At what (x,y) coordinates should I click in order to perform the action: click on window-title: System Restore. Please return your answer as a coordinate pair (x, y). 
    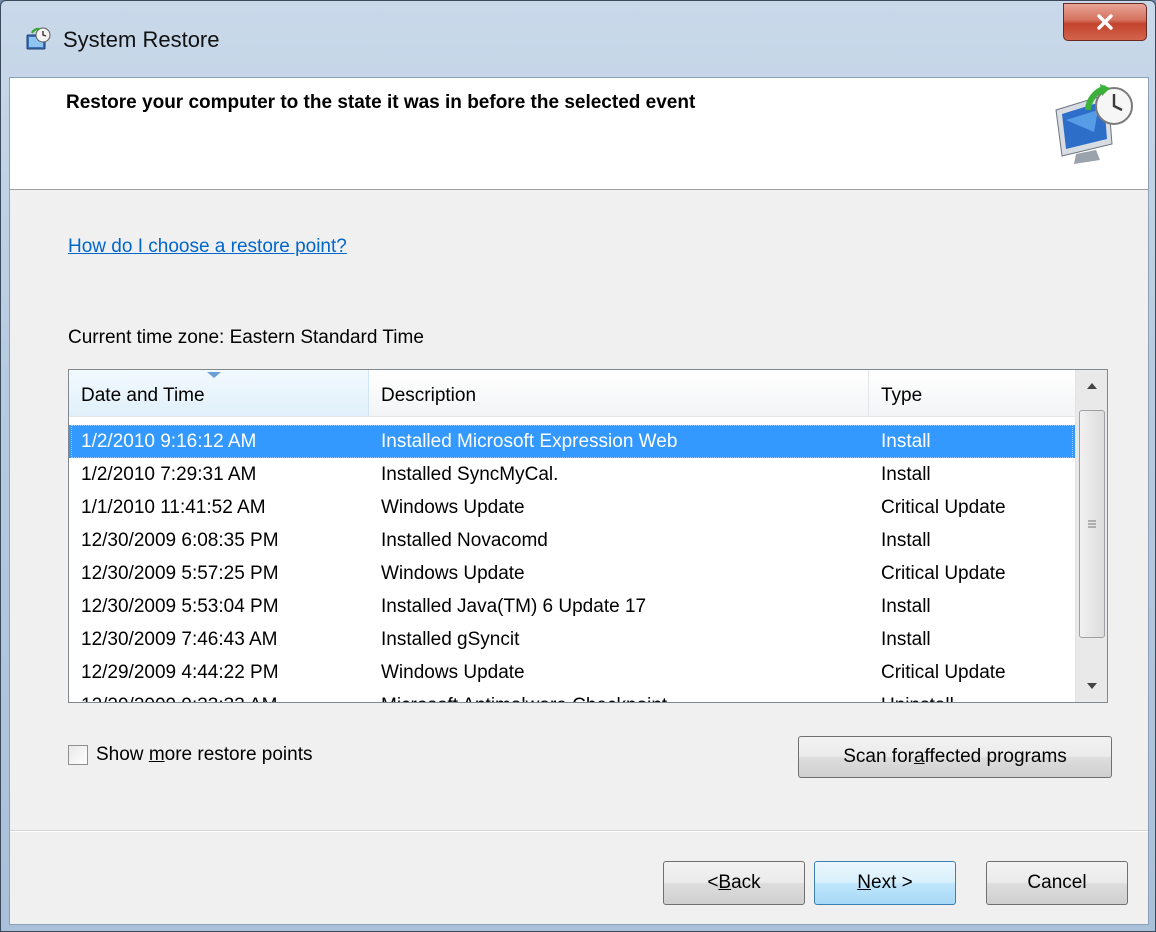
    Looking at the image, I should click on (141, 39).